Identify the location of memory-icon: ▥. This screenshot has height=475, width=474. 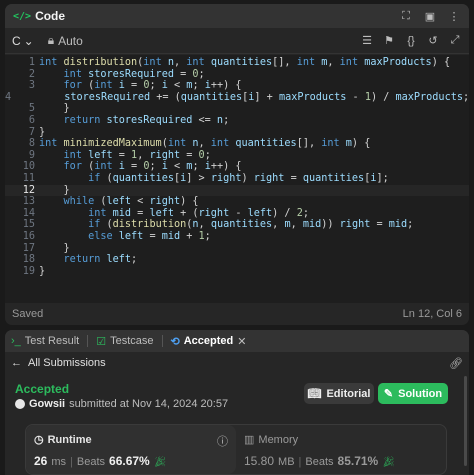
(249, 440).